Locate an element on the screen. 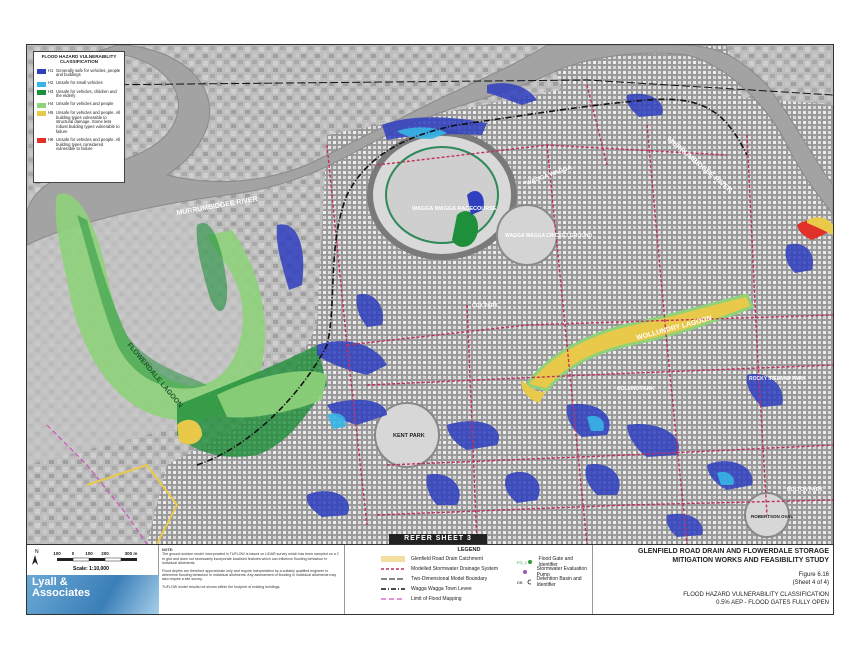 The height and width of the screenshot is (656, 849). company-logo: Lyall & Associates is located at coordinates (93, 594).